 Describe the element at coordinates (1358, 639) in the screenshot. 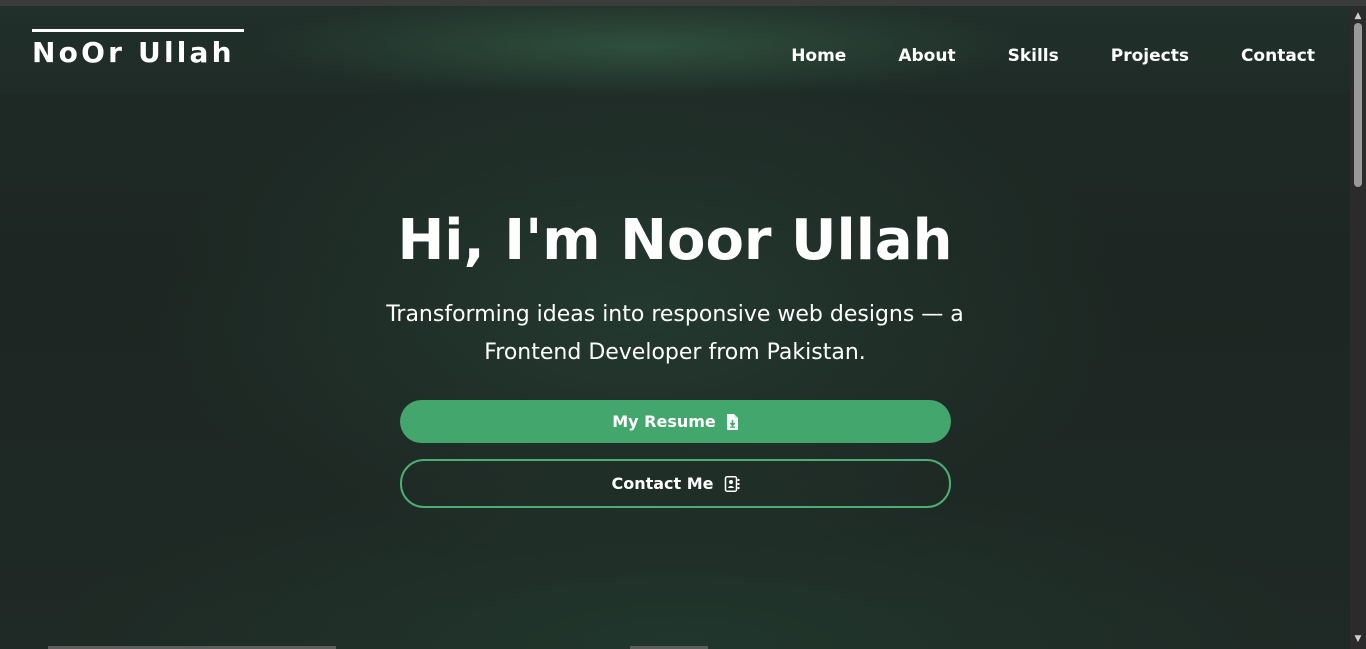

I see `scroll-down-arrow-icon: ▼` at that location.